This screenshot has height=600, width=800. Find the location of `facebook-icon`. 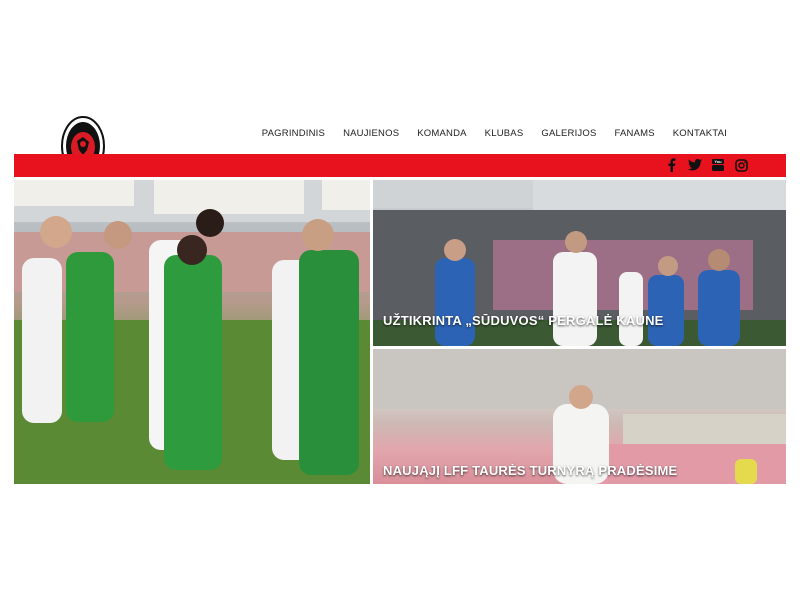

facebook-icon is located at coordinates (672, 165).